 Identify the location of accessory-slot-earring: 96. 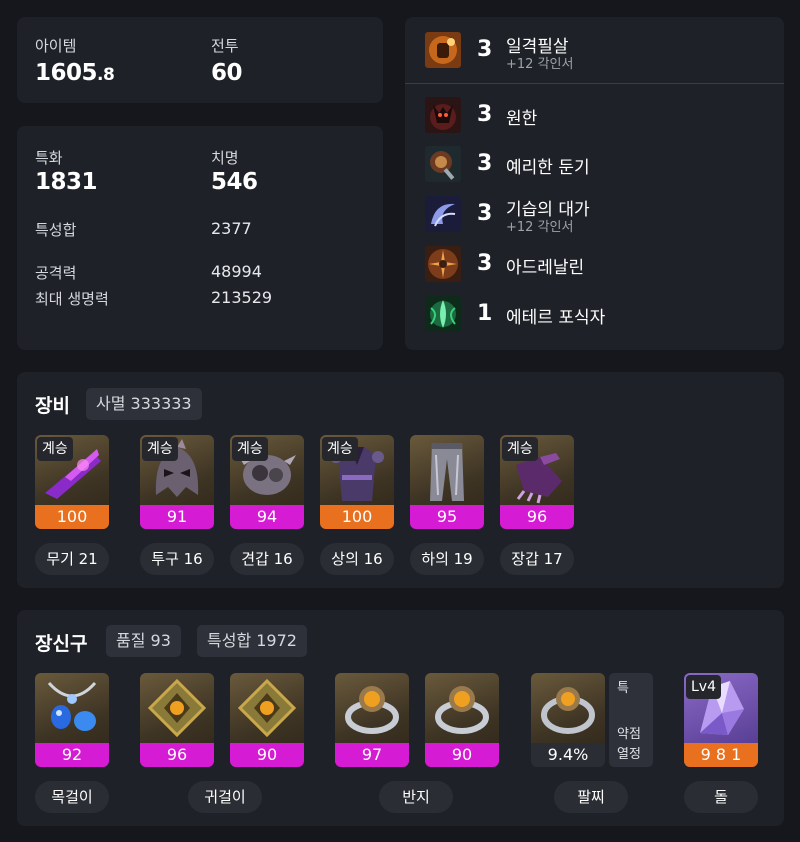
(177, 720).